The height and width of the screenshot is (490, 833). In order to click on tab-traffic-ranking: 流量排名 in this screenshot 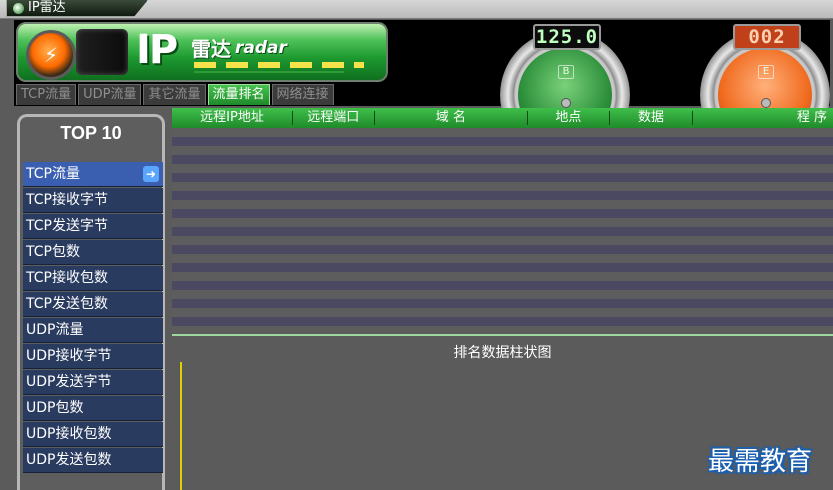, I will do `click(238, 94)`.